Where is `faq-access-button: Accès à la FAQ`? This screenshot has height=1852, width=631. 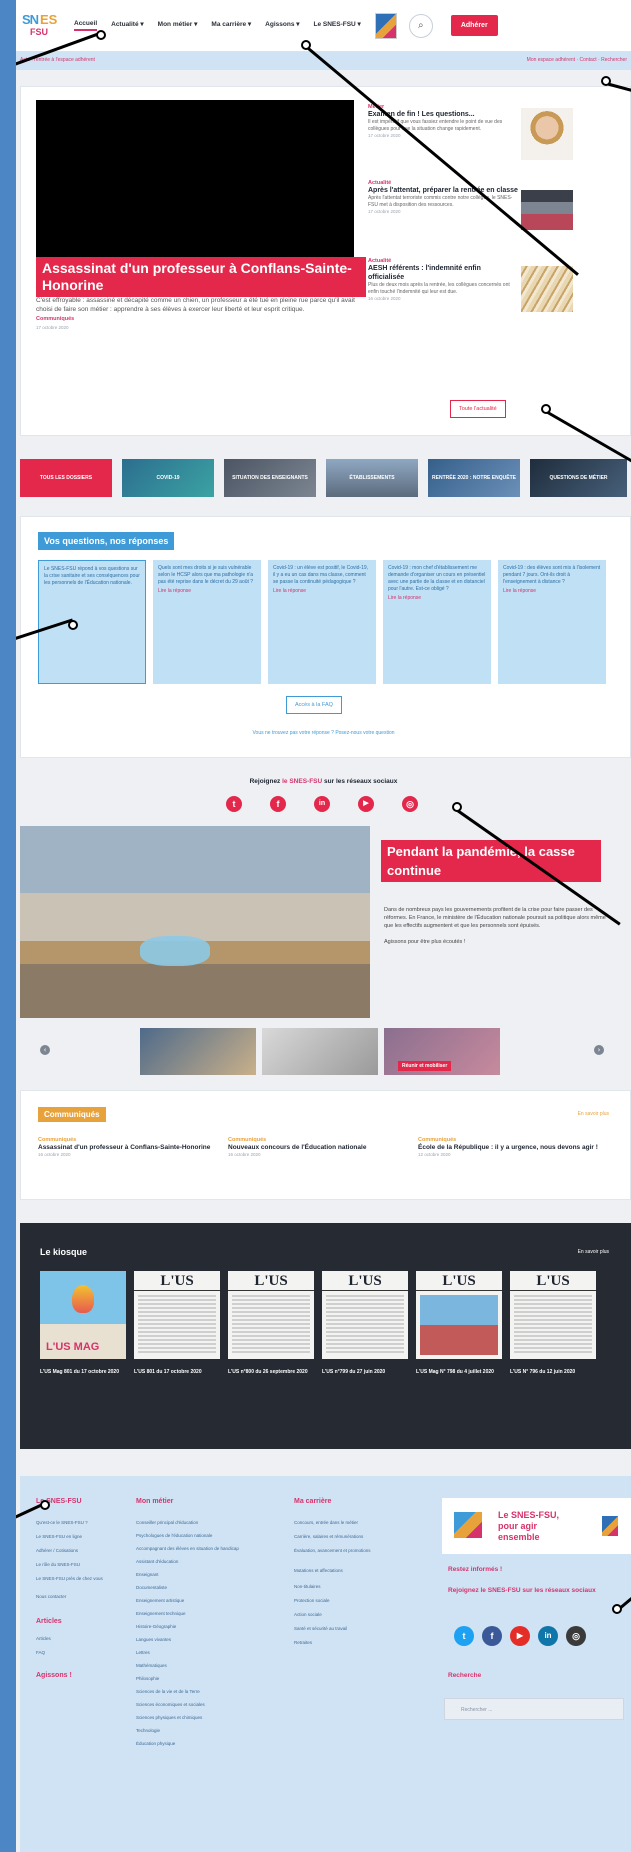
faq-access-button: Accès à la FAQ is located at coordinates (314, 705).